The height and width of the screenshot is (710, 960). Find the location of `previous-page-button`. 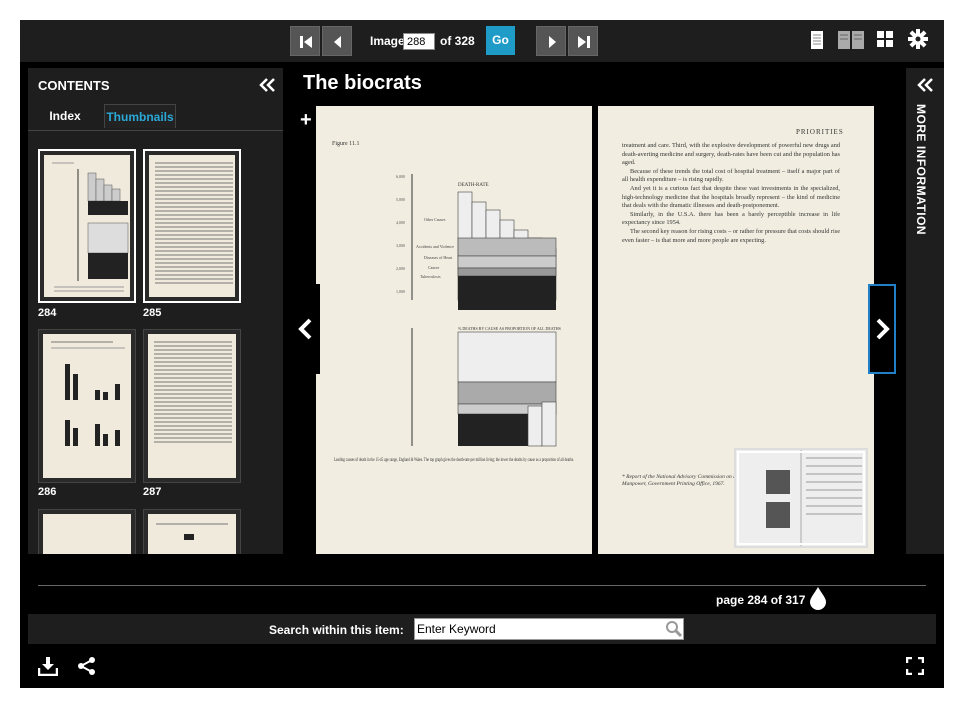

previous-page-button is located at coordinates (337, 41).